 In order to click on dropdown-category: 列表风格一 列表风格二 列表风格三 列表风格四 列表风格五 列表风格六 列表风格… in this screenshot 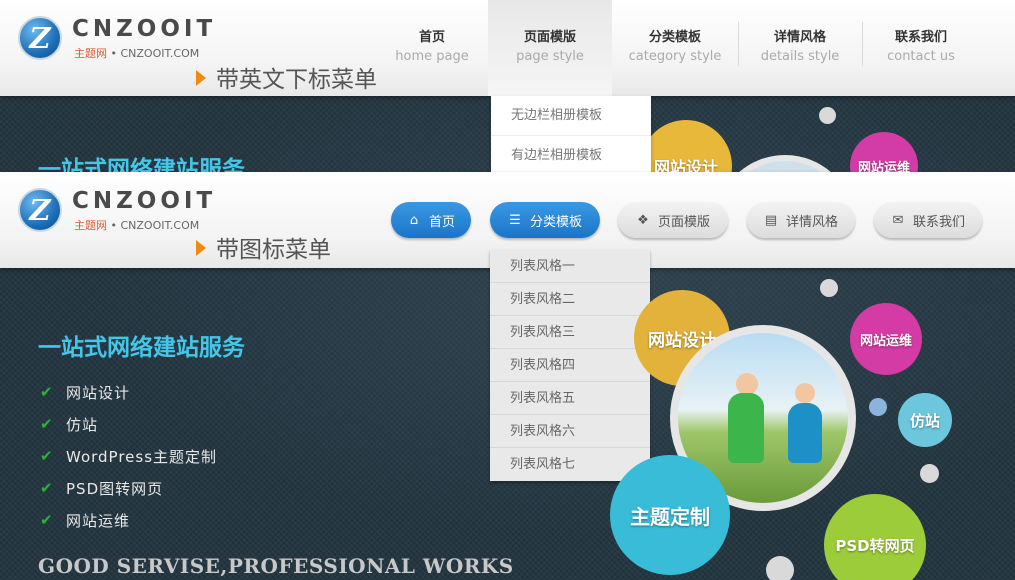, I will do `click(570, 365)`.